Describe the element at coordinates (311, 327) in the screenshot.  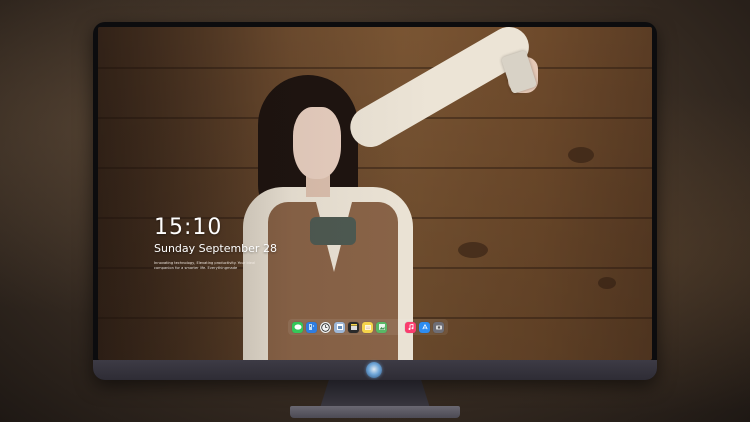
I see `finder-icon` at that location.